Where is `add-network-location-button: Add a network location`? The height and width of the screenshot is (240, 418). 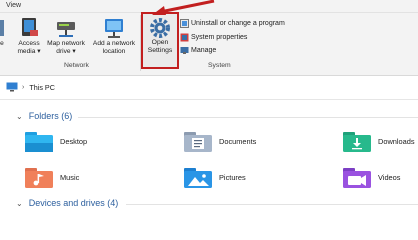 add-network-location-button: Add a network location is located at coordinates (114, 36).